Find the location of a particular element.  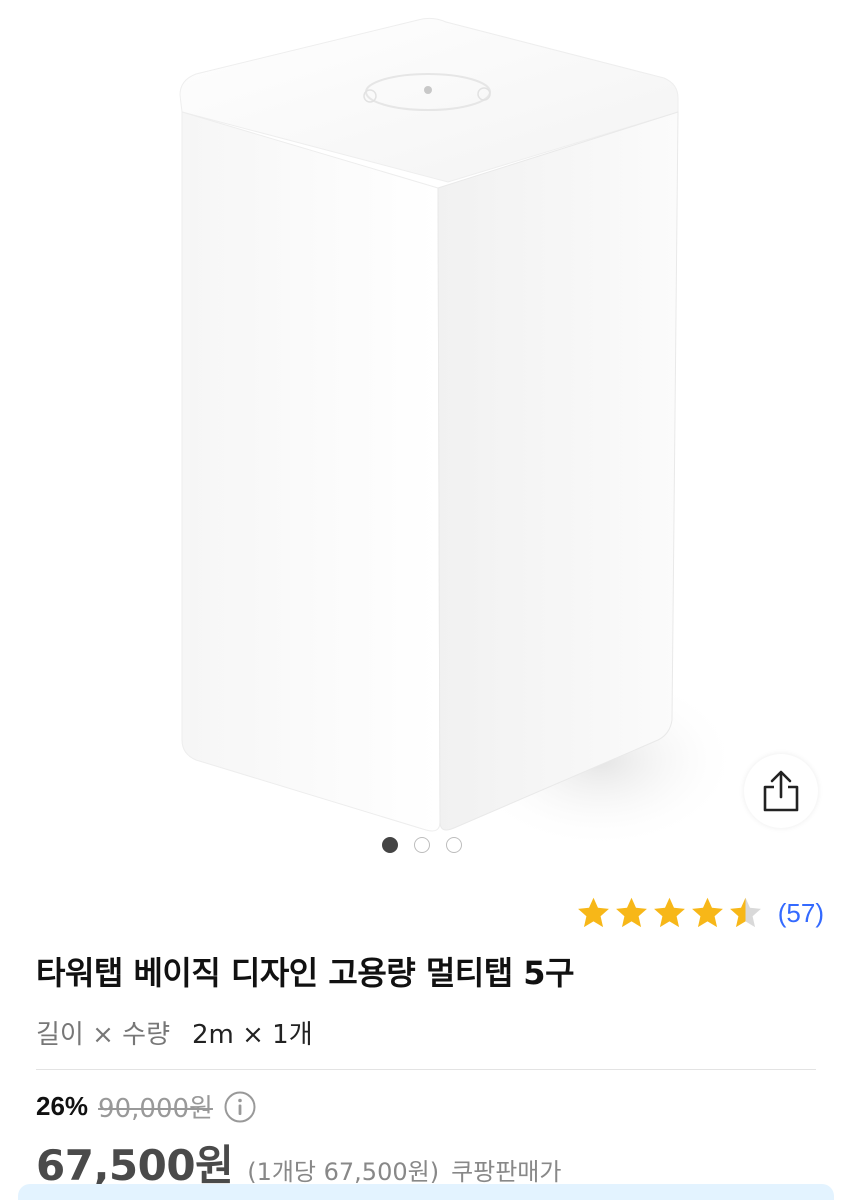

info-icon is located at coordinates (240, 1107).